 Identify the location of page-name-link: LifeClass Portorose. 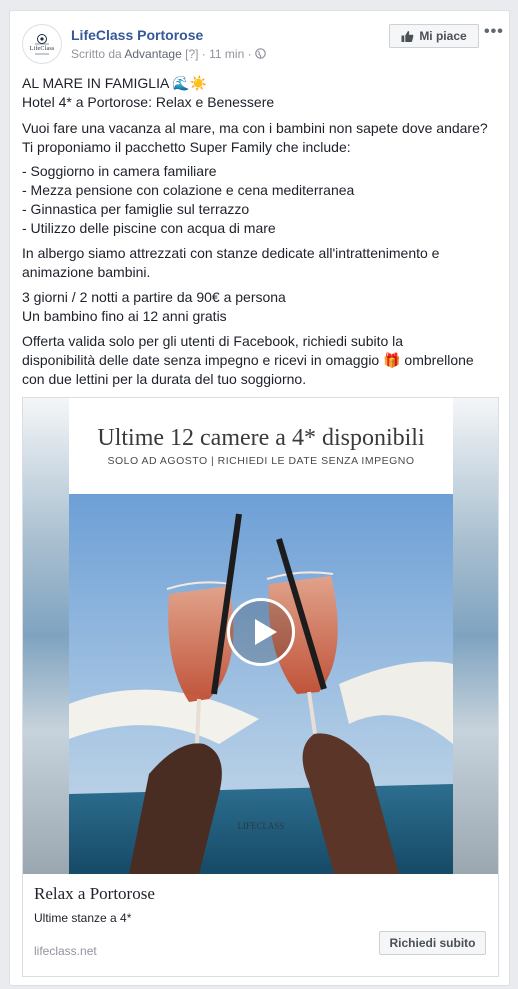
(137, 35).